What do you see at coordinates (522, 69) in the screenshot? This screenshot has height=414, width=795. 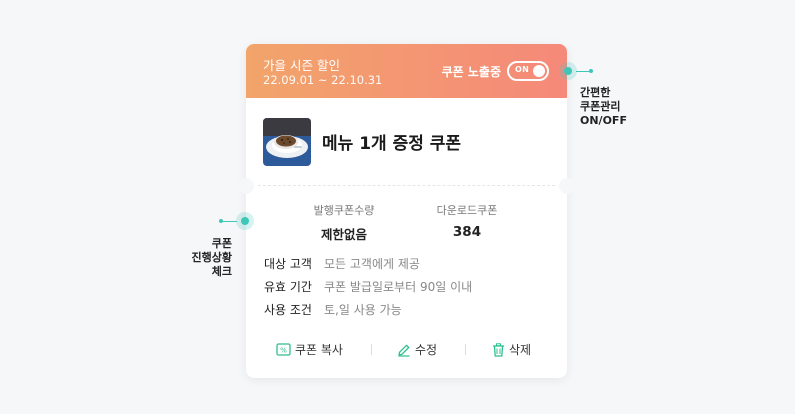 I see `toggle-state-text: ON` at bounding box center [522, 69].